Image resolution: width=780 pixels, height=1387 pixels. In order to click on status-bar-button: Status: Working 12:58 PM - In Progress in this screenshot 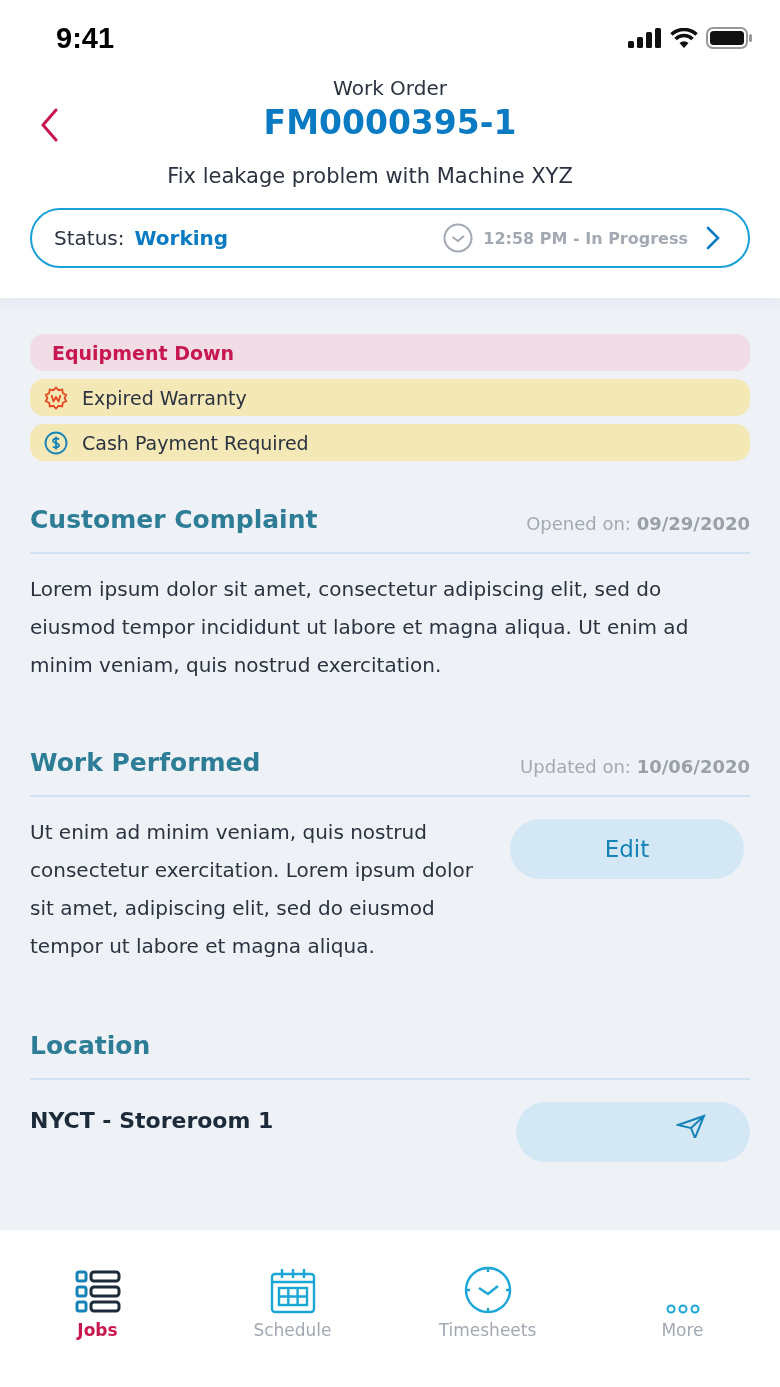, I will do `click(390, 238)`.